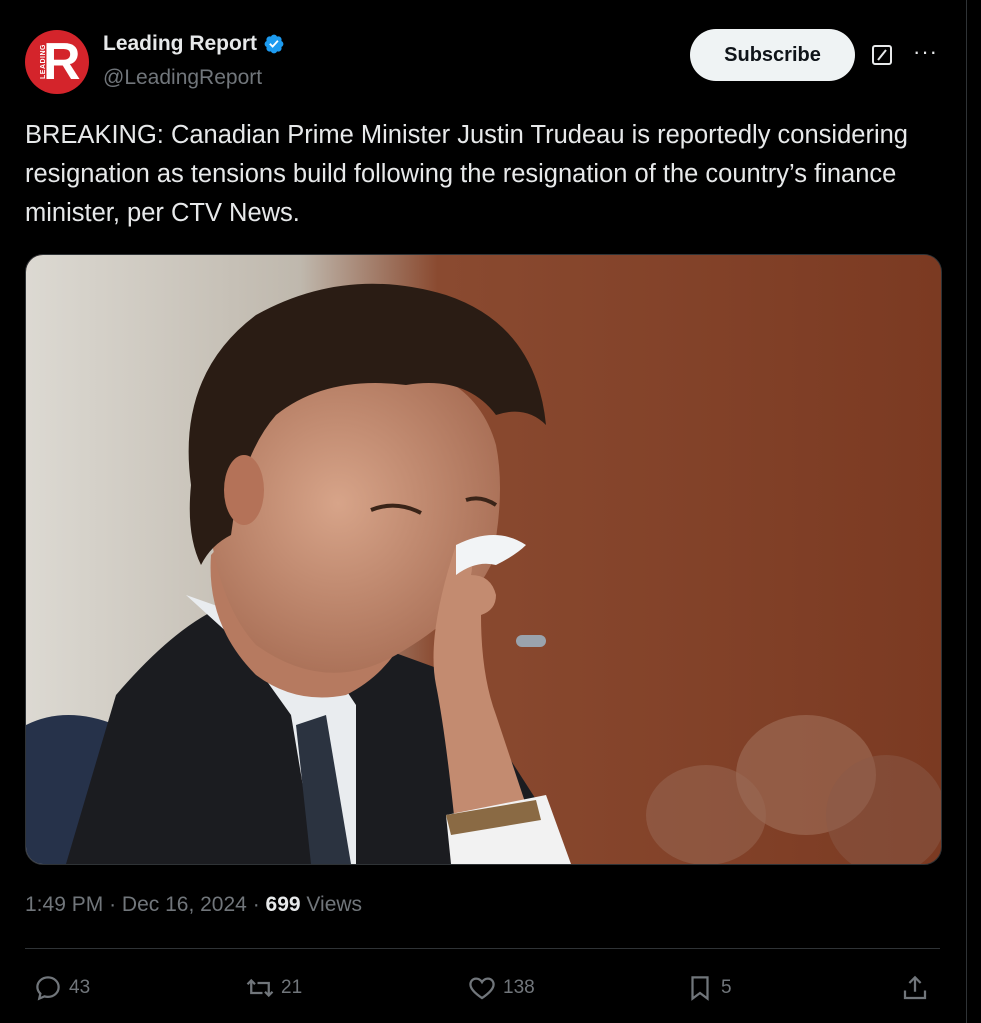 This screenshot has height=1023, width=981. Describe the element at coordinates (62, 62) in the screenshot. I see `avatar-letter: R` at that location.